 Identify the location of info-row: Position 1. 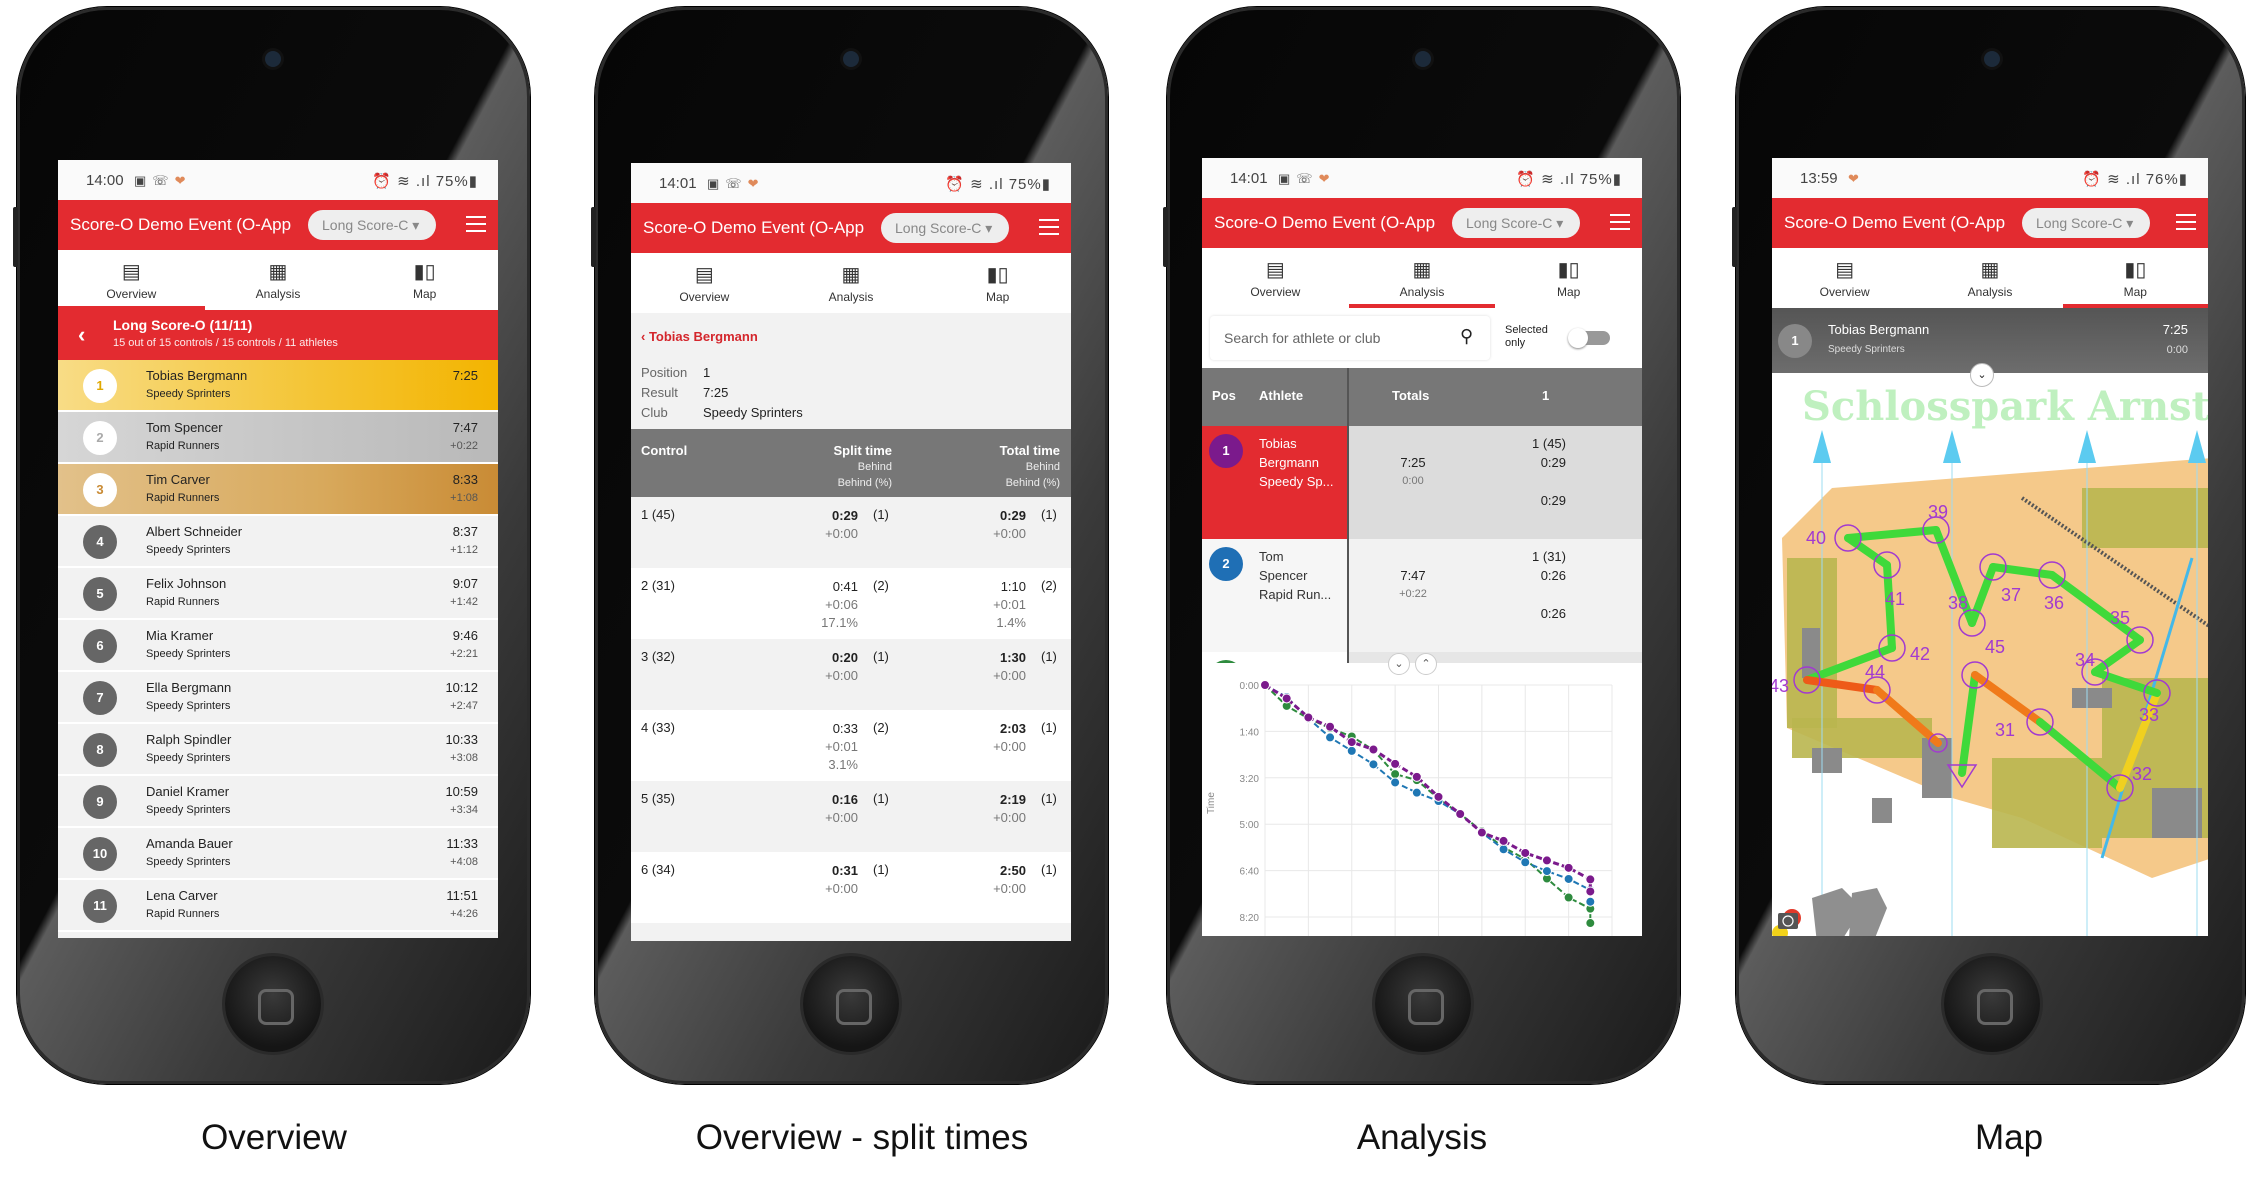
(676, 372).